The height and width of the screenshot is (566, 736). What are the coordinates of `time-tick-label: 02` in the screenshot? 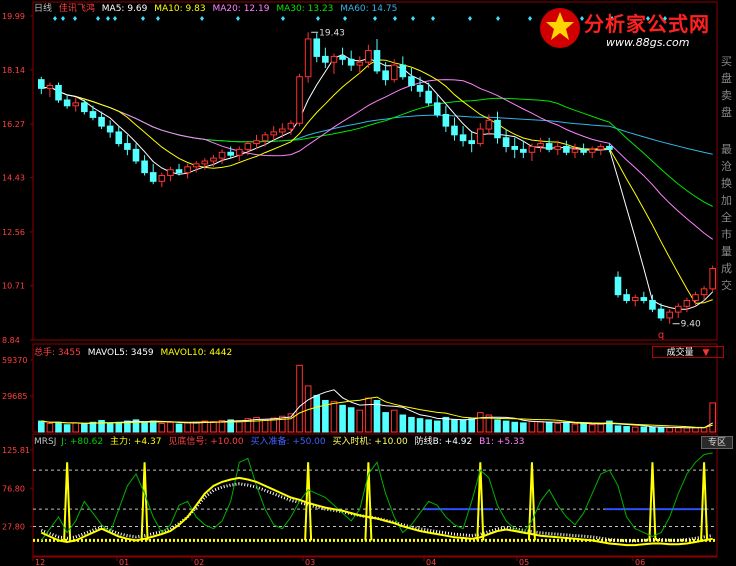 It's located at (199, 562).